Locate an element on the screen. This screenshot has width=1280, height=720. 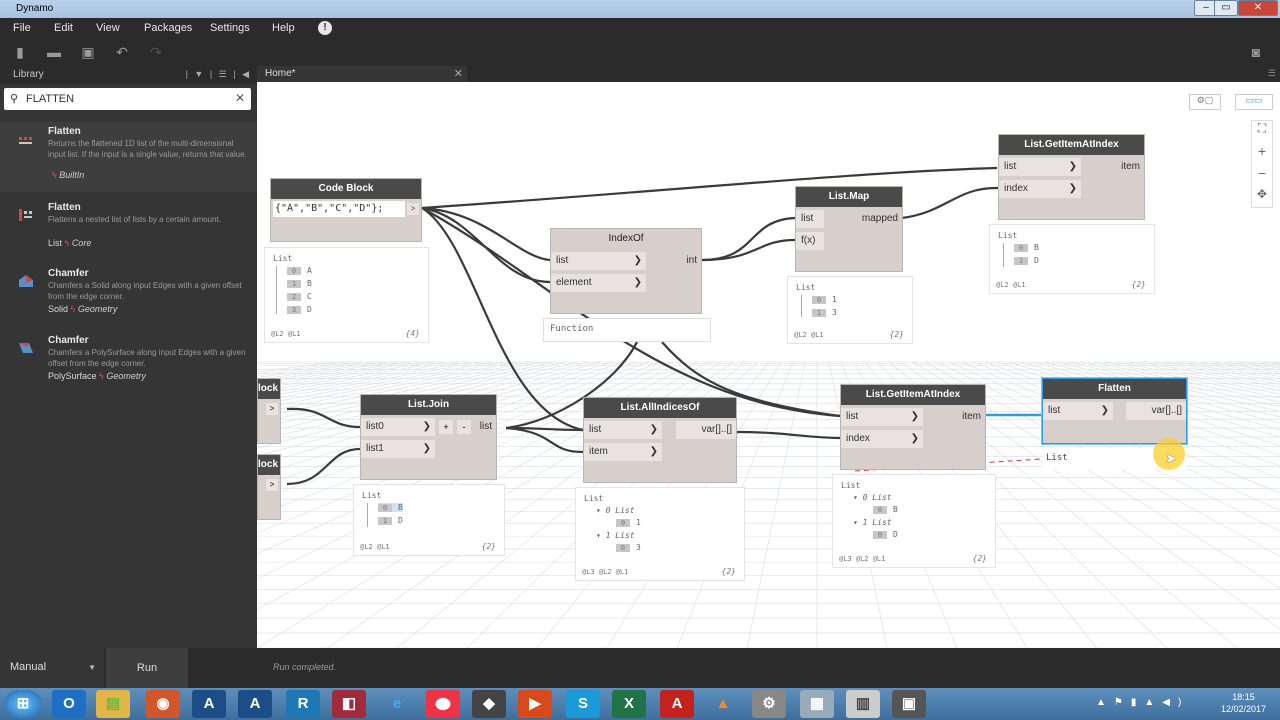
geometry-view-toggle: ⚙▢ is located at coordinates (1205, 102).